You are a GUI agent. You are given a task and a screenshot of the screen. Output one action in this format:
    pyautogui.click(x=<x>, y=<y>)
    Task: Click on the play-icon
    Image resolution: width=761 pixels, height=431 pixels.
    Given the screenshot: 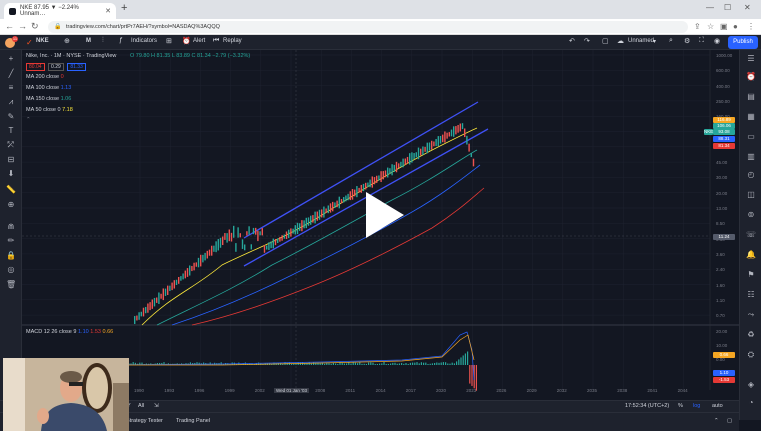 What is the action you would take?
    pyautogui.click(x=383, y=215)
    